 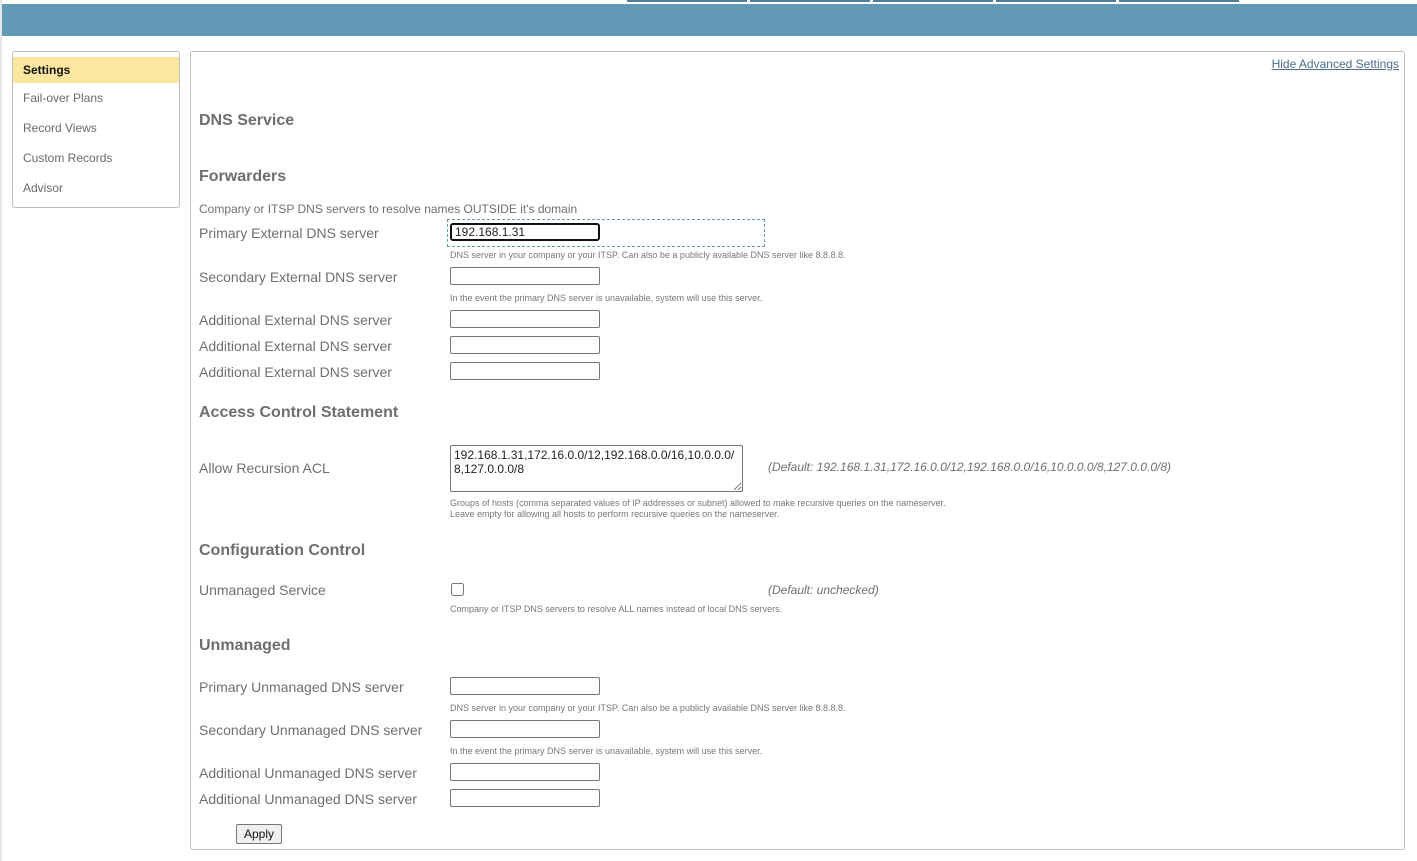 I want to click on top-tab-strip, so click(x=933, y=1).